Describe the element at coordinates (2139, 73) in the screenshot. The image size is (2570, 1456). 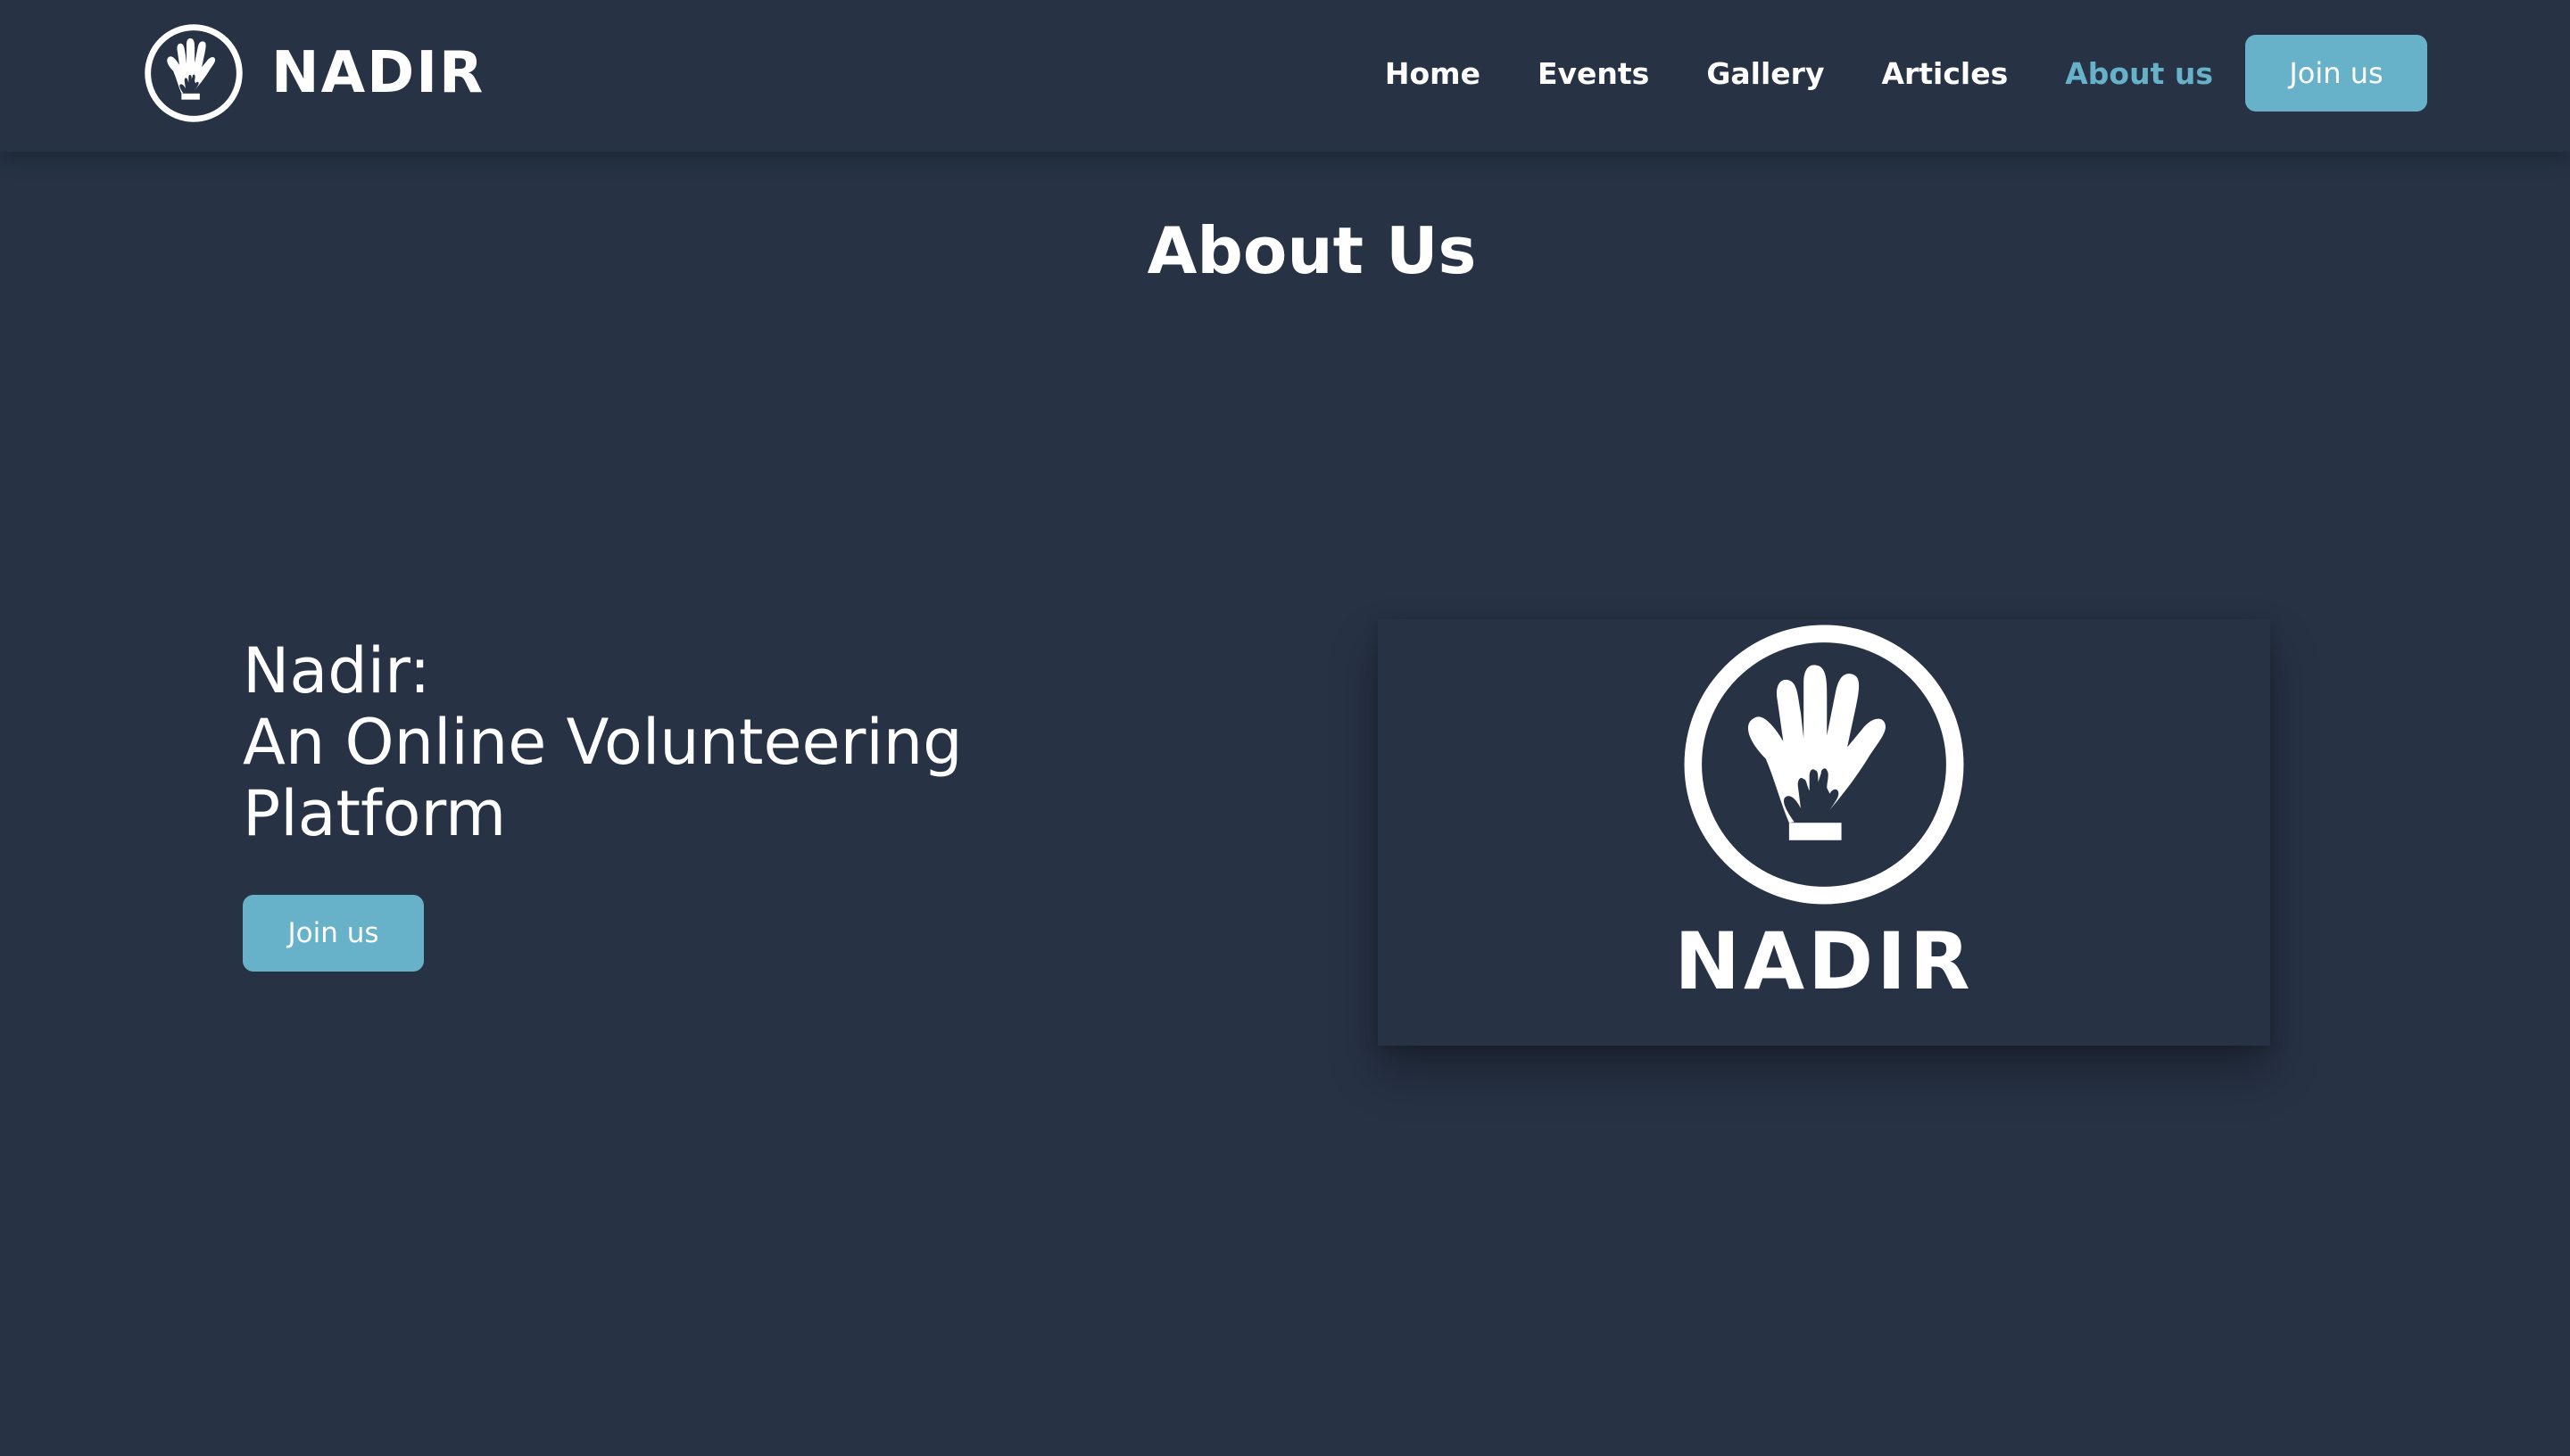
I see `nav-about-us: About us` at that location.